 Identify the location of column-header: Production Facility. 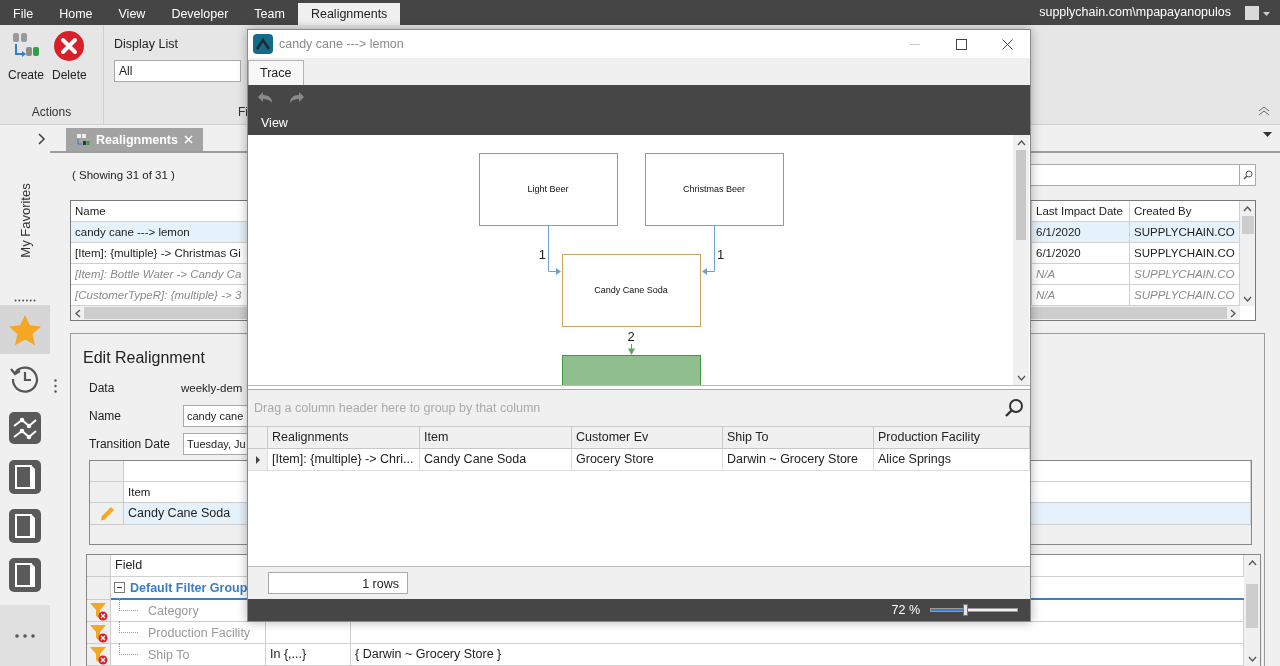
(952, 437).